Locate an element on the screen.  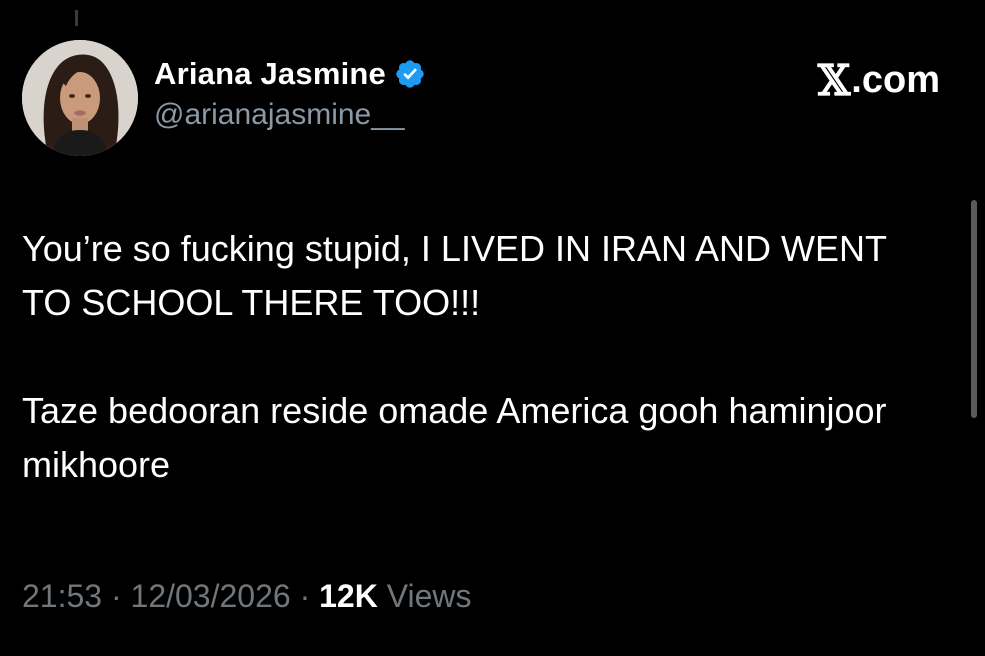
display-name-row: Ariana Jasmine is located at coordinates (290, 74).